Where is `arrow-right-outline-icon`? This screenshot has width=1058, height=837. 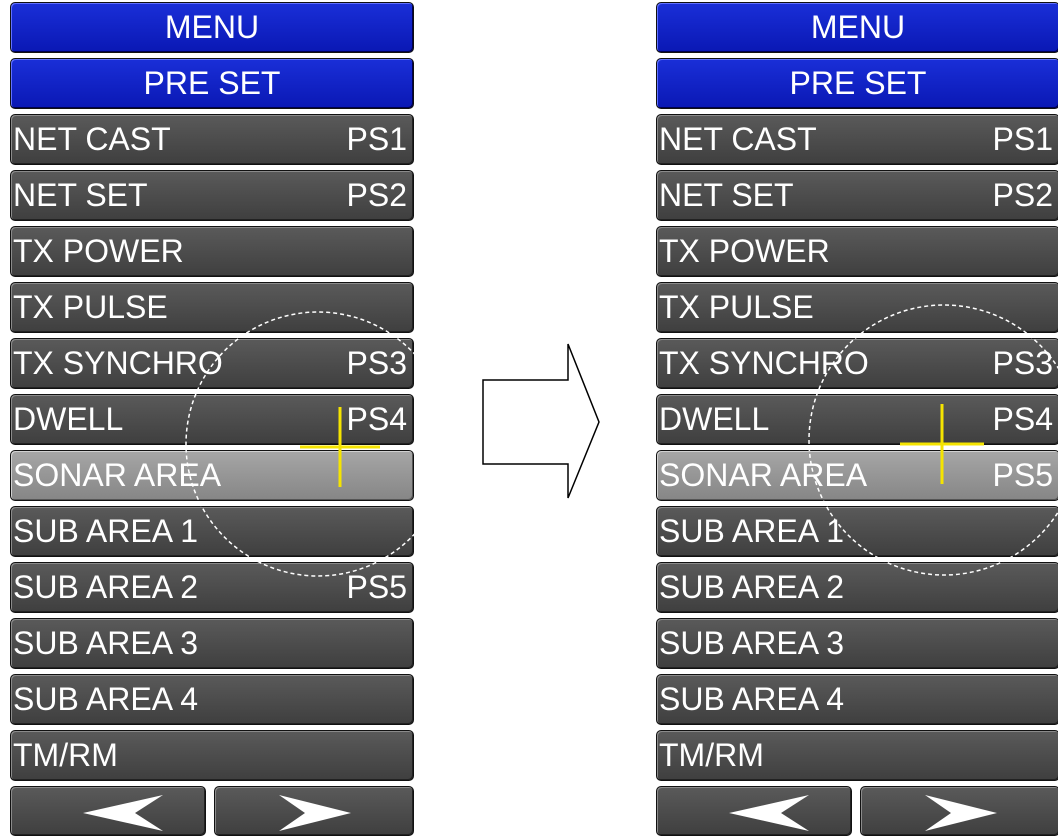
arrow-right-outline-icon is located at coordinates (541, 421).